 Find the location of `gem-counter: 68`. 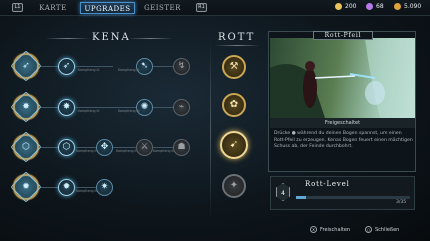

gem-counter: 68 is located at coordinates (375, 6).